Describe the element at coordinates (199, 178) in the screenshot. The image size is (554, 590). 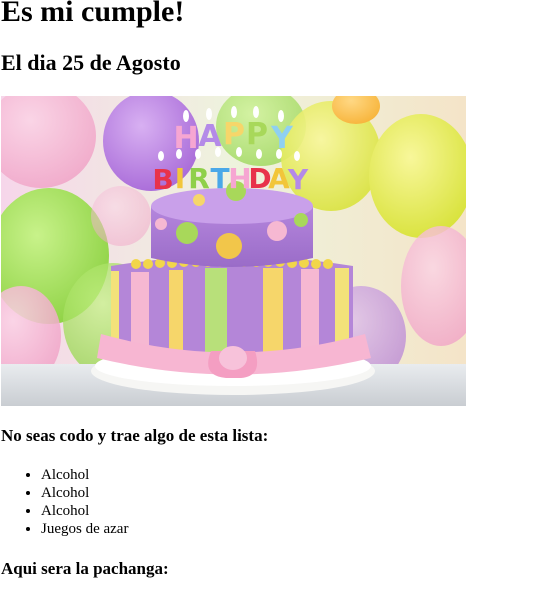
I see `svg-text: R` at that location.